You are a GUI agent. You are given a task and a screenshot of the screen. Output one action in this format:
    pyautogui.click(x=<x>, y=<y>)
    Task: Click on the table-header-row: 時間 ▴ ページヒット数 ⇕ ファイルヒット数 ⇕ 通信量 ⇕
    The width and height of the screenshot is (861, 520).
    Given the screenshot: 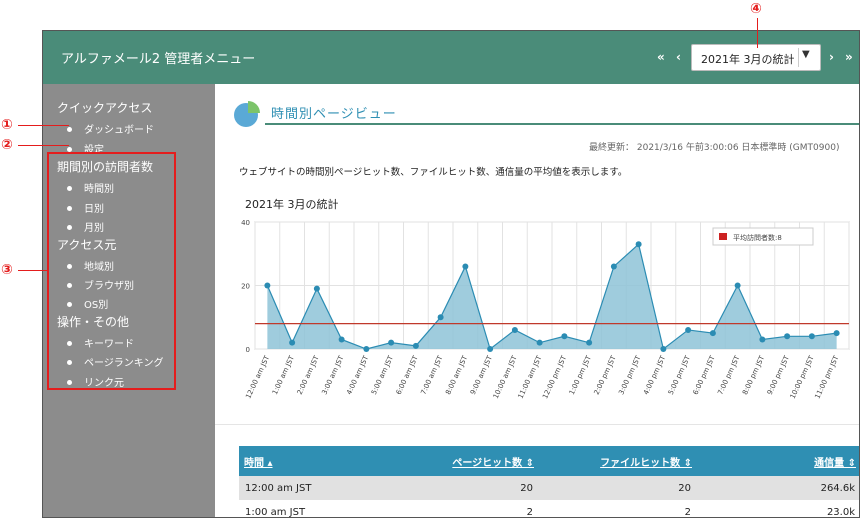 What is the action you would take?
    pyautogui.click(x=549, y=461)
    